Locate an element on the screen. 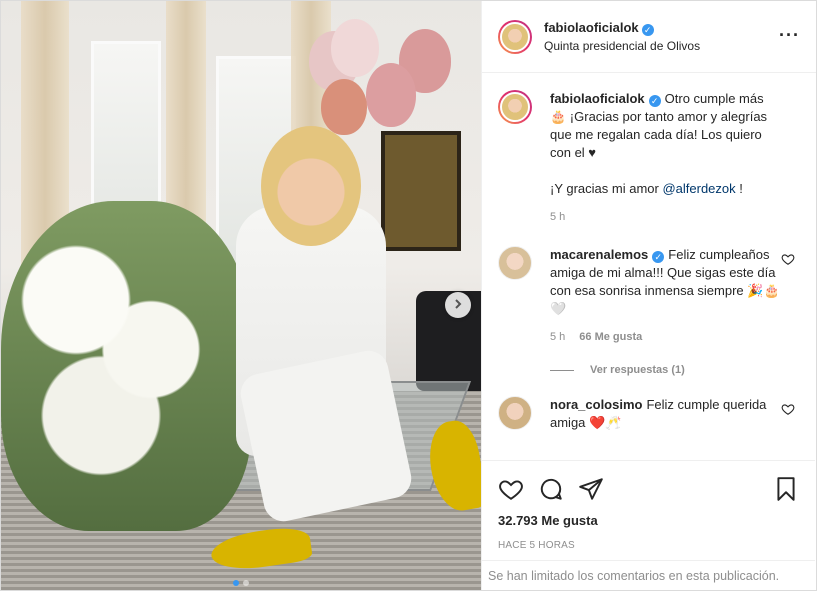  wall-painting is located at coordinates (421, 191).